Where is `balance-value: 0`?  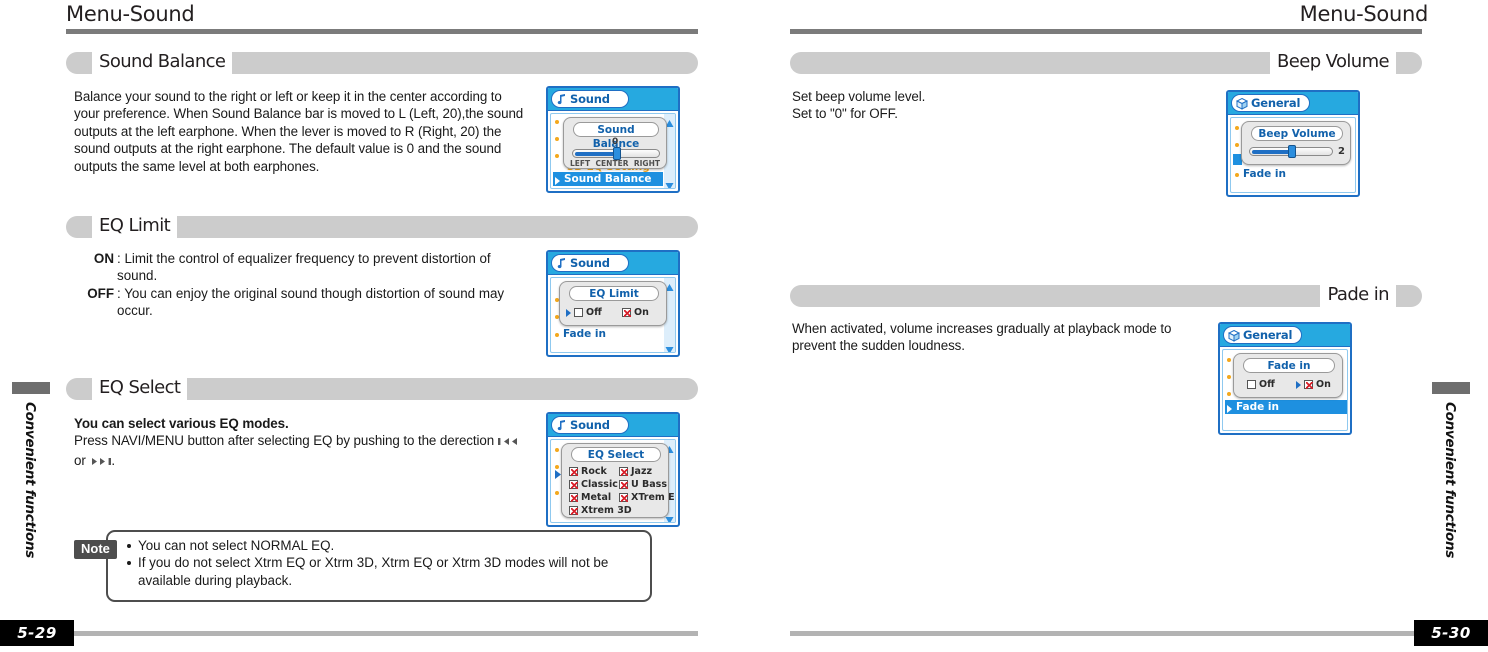
balance-value: 0 is located at coordinates (615, 142).